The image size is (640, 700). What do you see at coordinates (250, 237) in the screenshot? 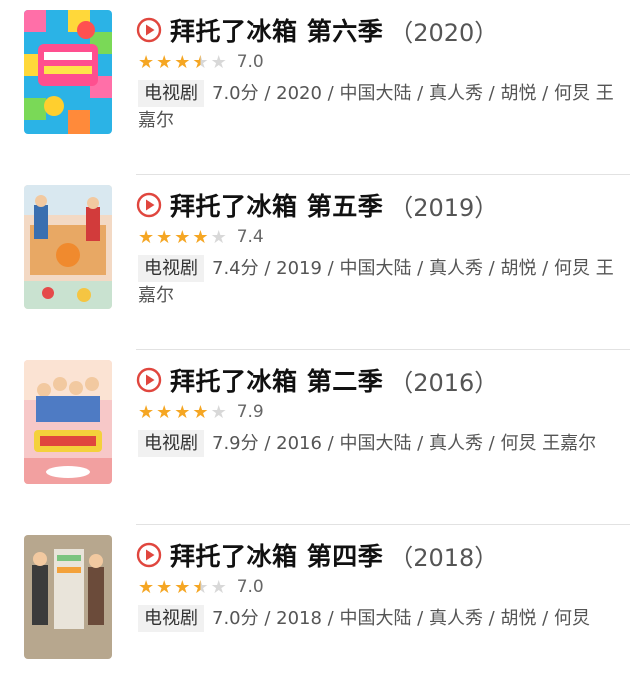
I see `rating-score: 7.4` at bounding box center [250, 237].